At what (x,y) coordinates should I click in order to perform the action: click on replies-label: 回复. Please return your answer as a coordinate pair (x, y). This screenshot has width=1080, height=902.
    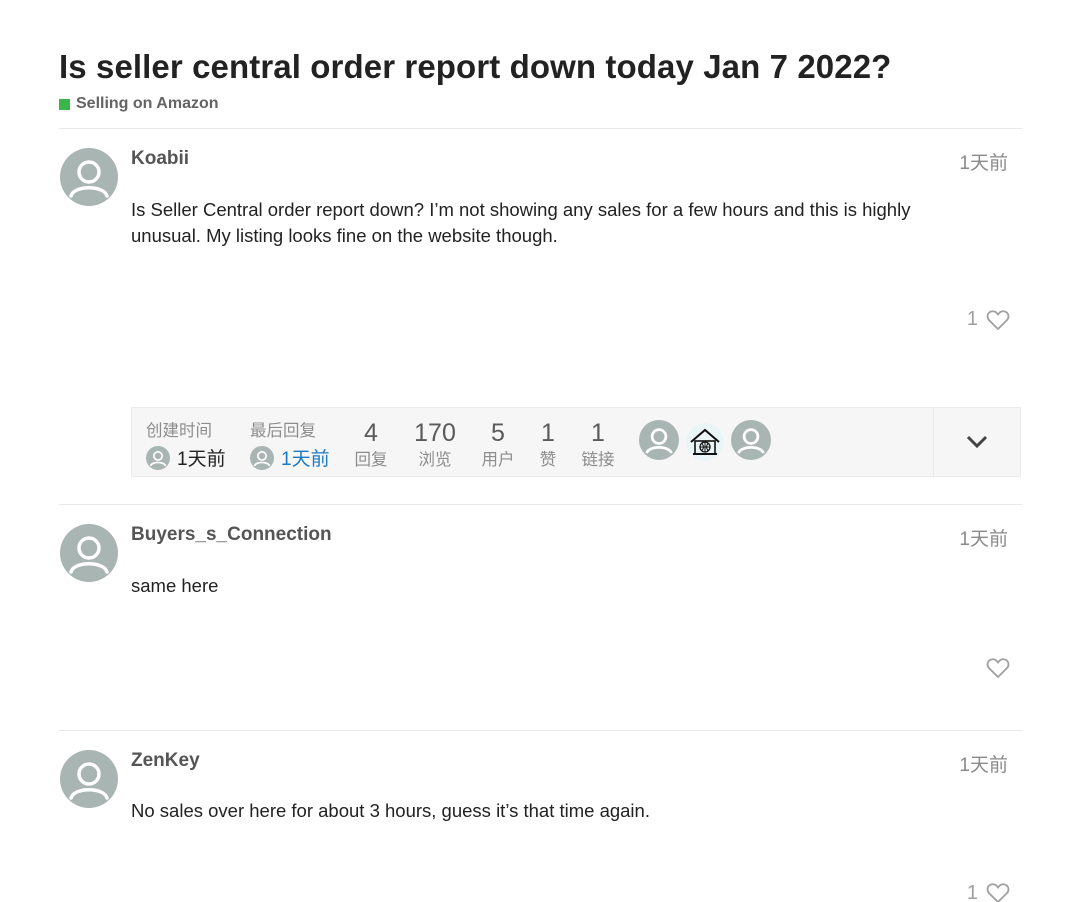
    Looking at the image, I should click on (371, 460).